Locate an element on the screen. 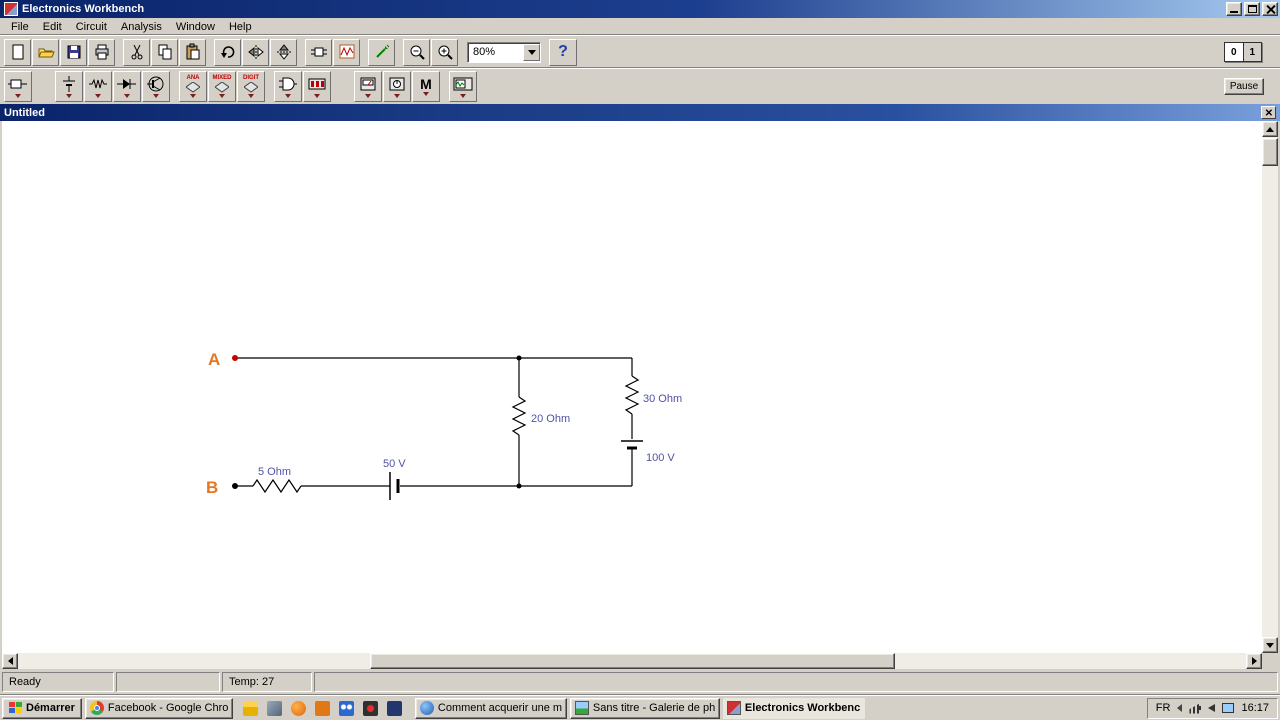 Image resolution: width=1280 pixels, height=720 pixels. scroll-down-button is located at coordinates (1270, 645).